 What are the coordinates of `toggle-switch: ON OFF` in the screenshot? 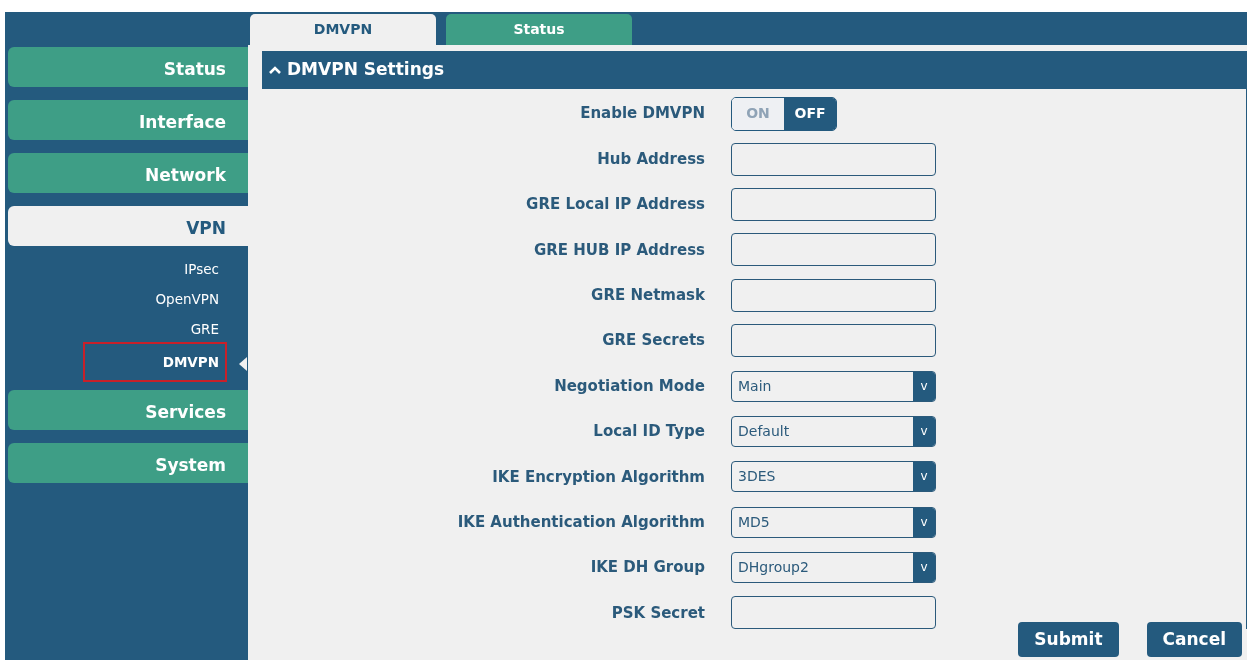 It's located at (784, 113).